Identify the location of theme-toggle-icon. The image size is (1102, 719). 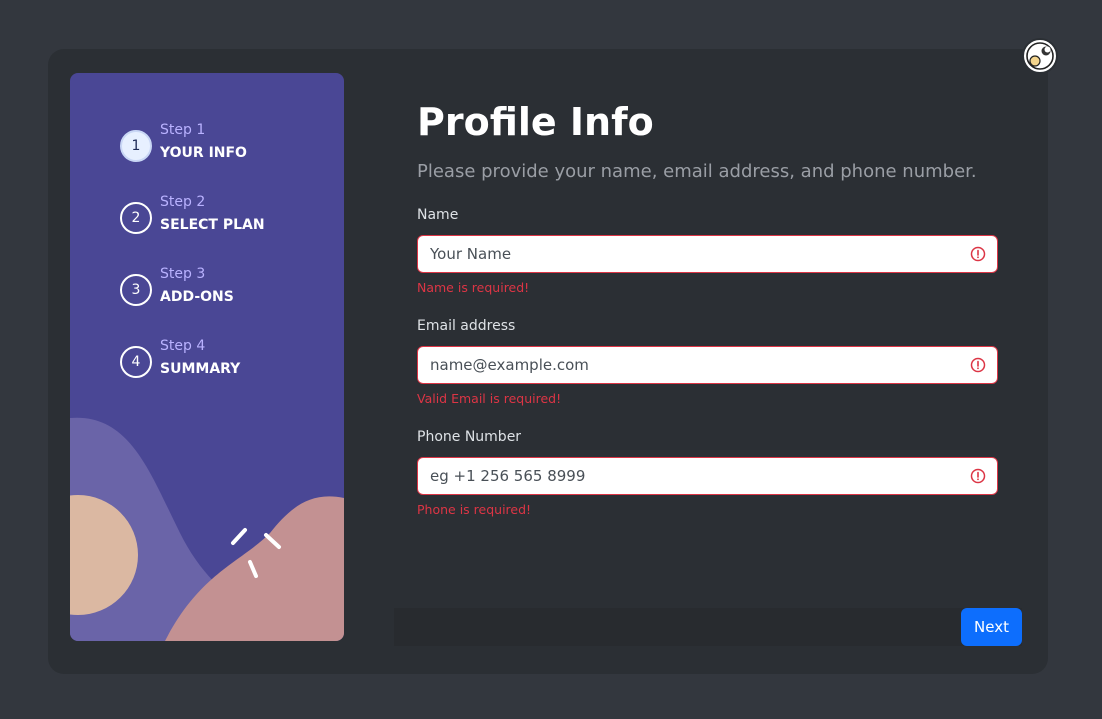
(1040, 56).